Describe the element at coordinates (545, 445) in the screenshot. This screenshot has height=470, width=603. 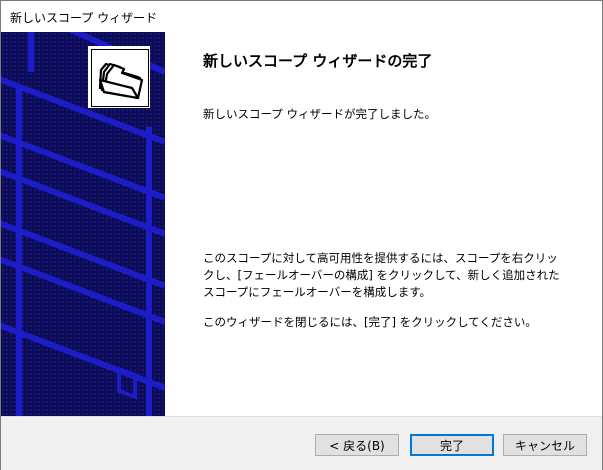
I see `cancel-button: キャンセル` at that location.